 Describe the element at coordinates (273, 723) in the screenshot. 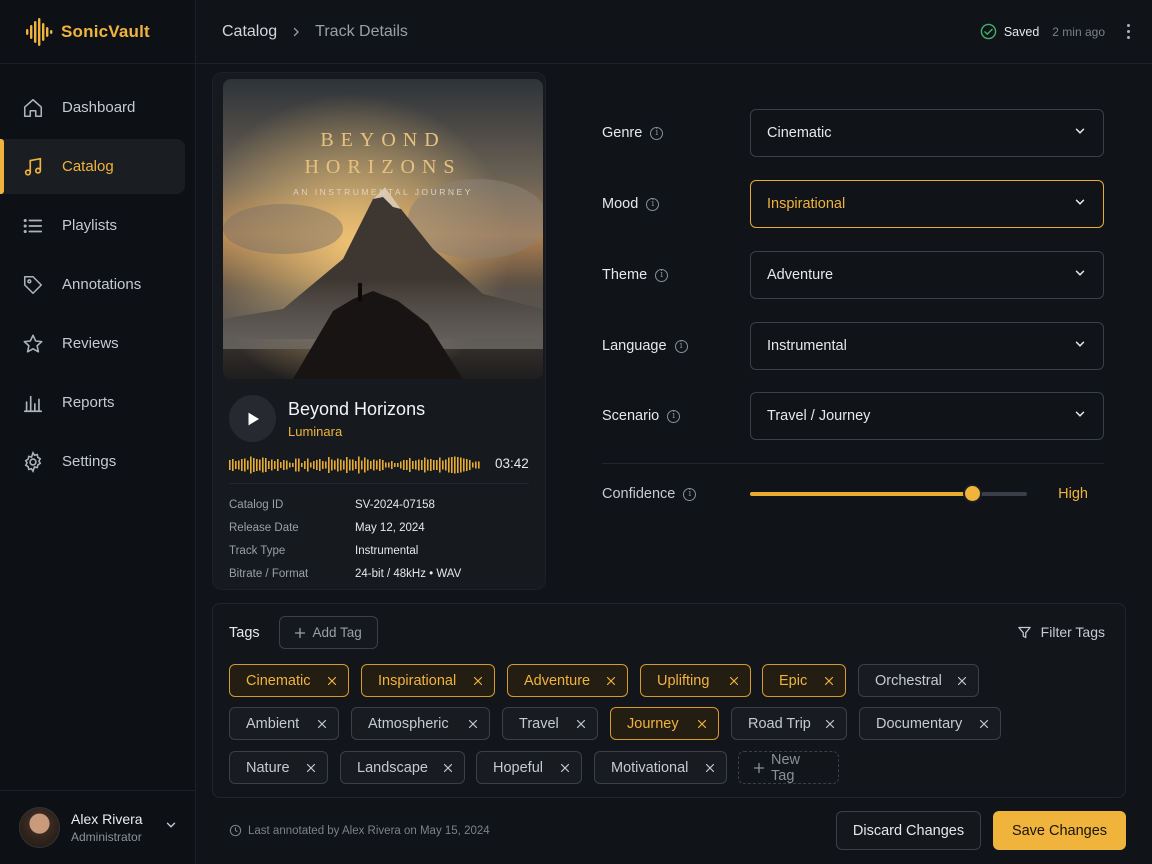

I see `tag-label: Ambient` at that location.